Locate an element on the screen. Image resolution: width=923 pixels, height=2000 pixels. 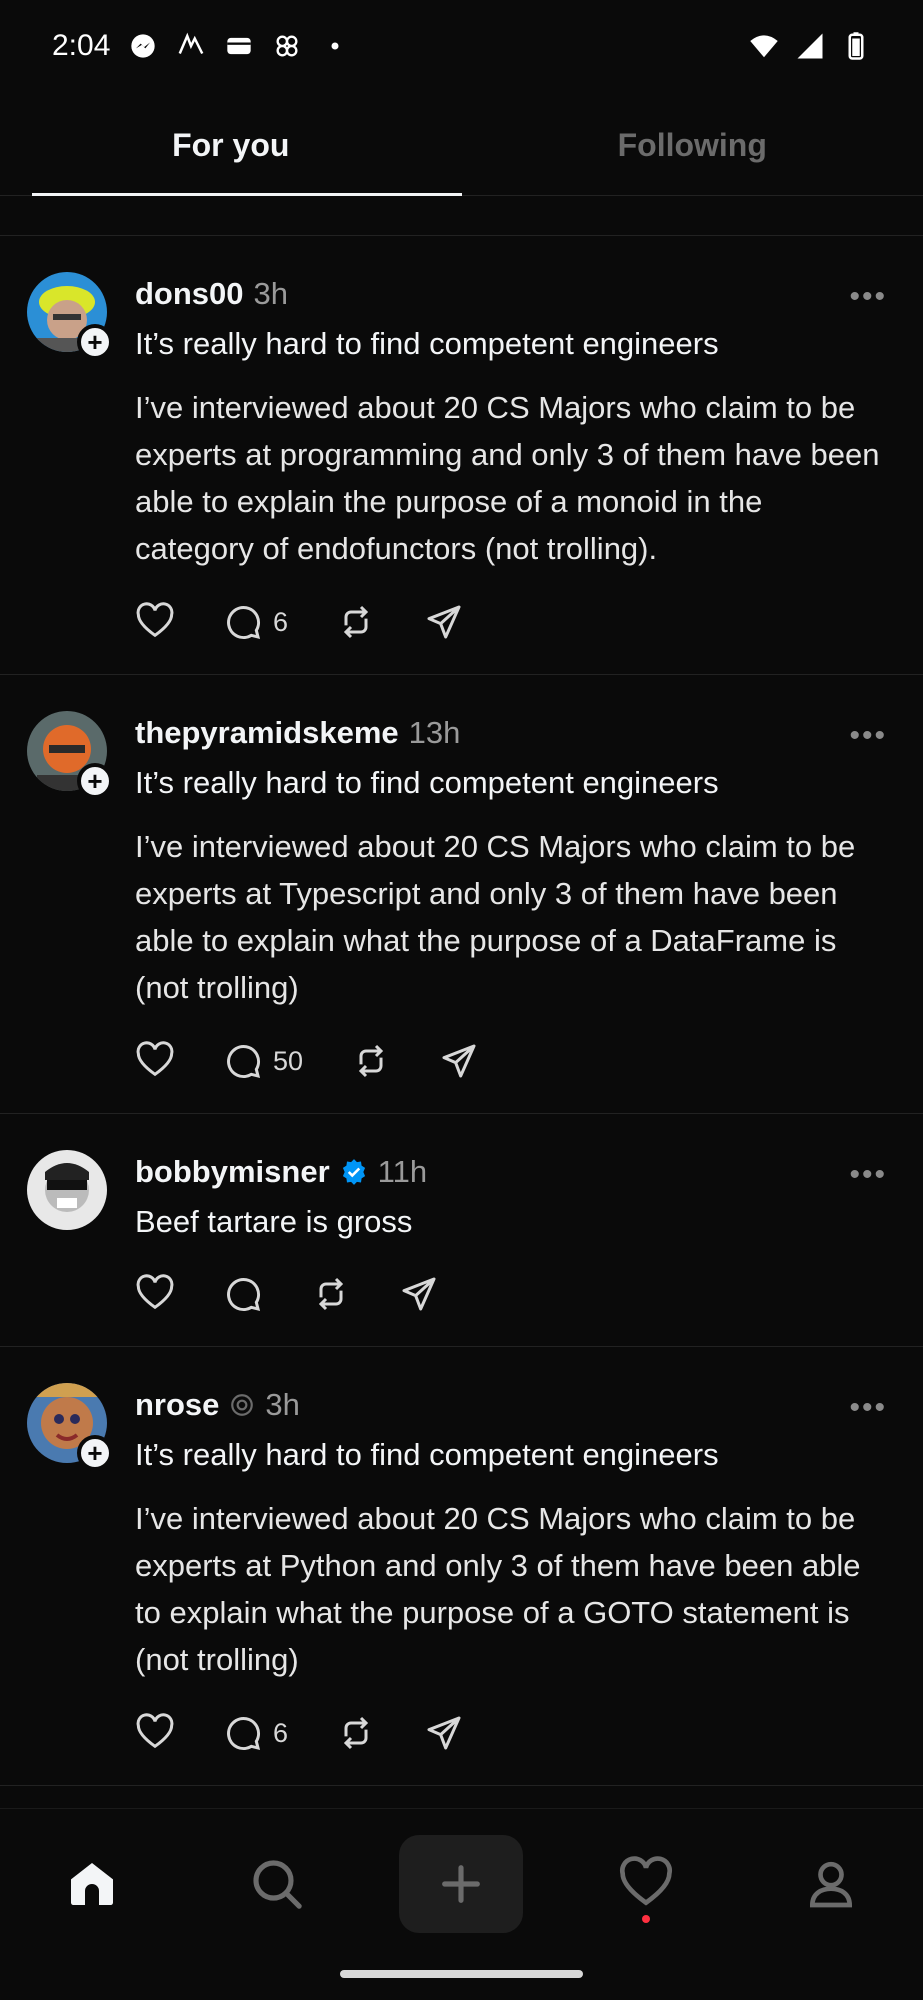
tab-label: For you is located at coordinates (231, 145).